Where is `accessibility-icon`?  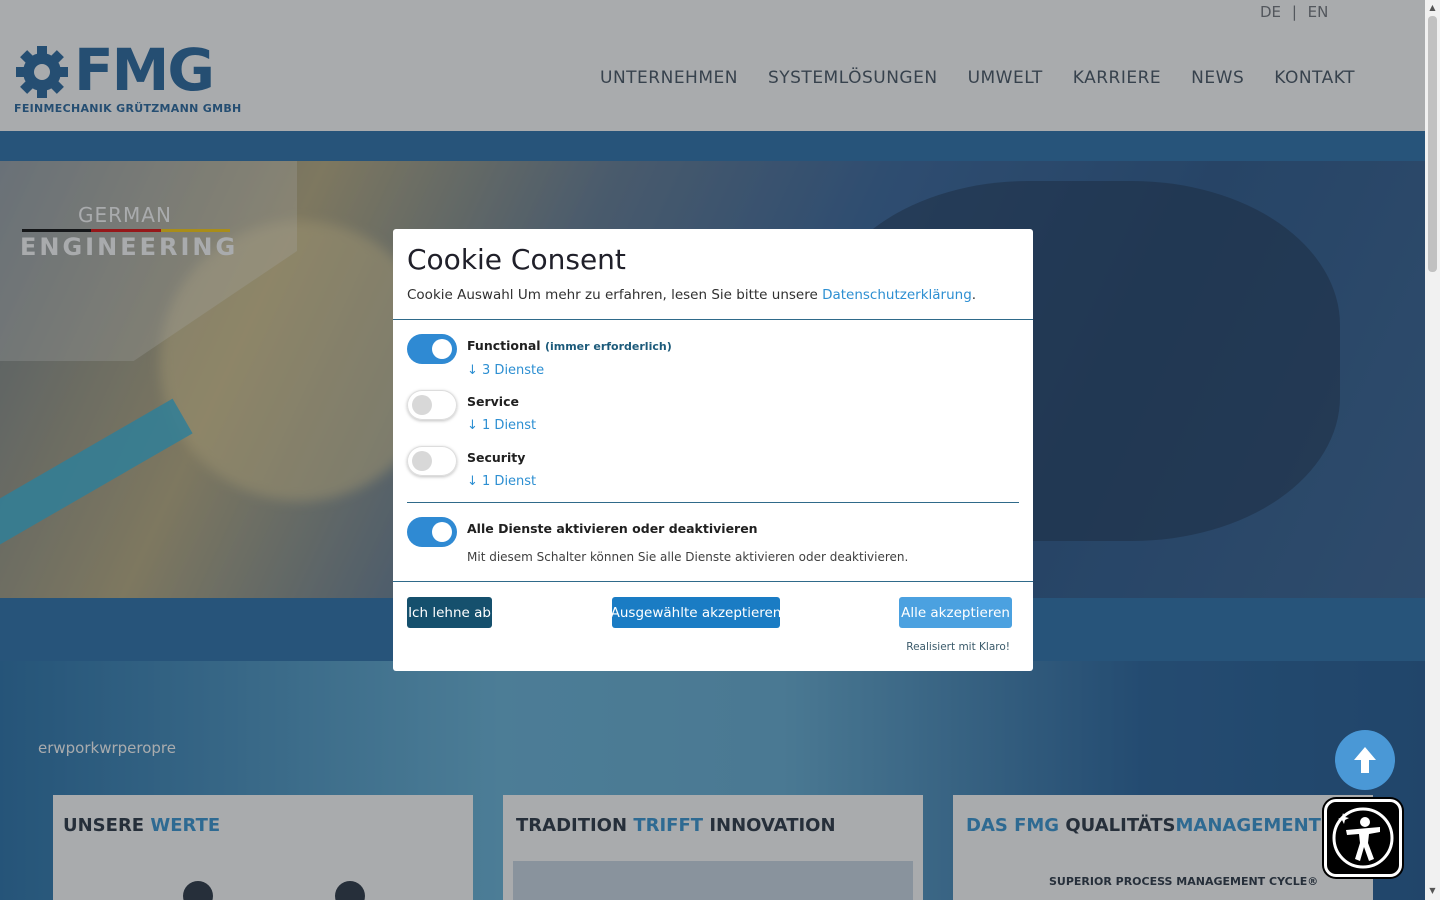
accessibility-icon is located at coordinates (1363, 838).